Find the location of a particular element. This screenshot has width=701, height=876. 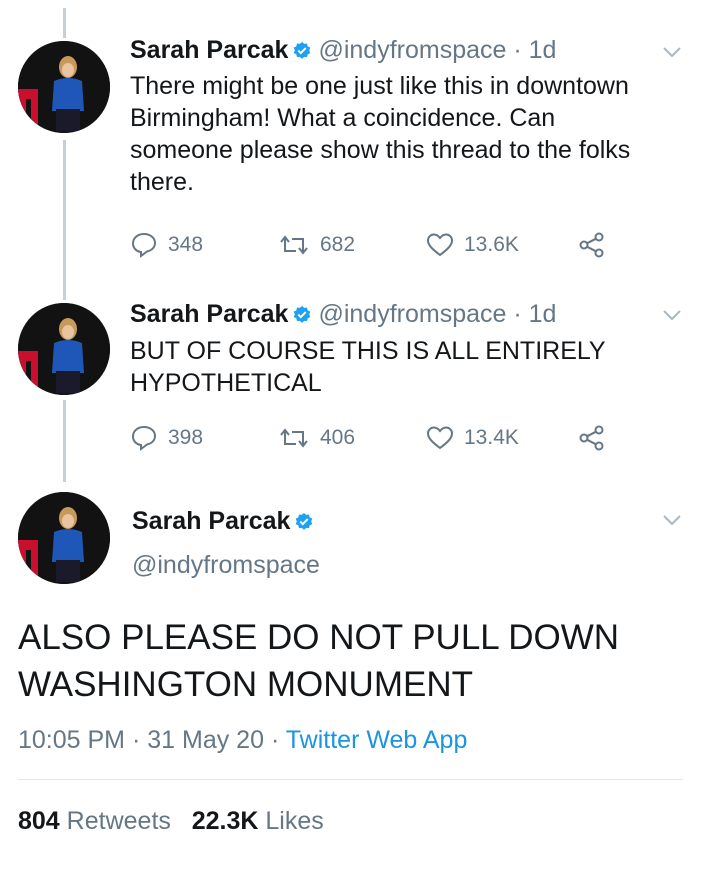

tweet-text-line: there. is located at coordinates (162, 182).